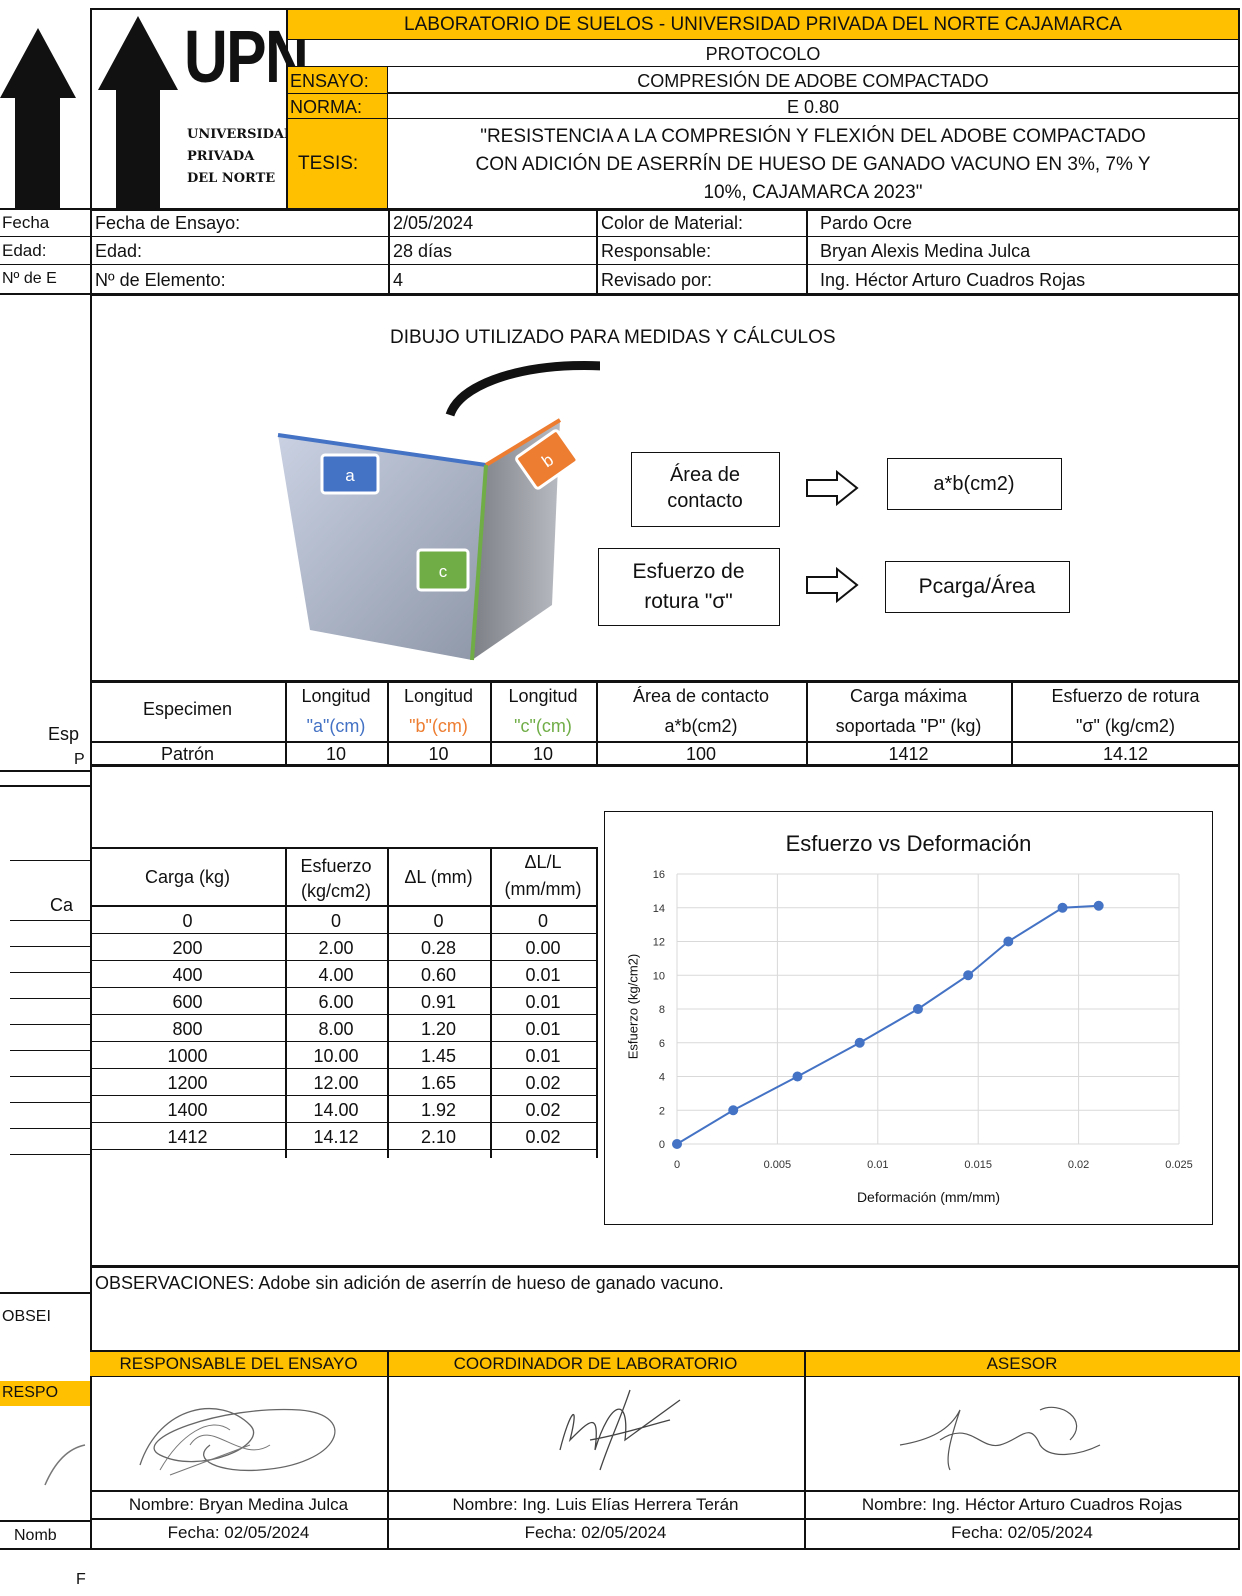 This screenshot has height=1596, width=1242. I want to click on load-cell: 0.28, so click(438, 948).